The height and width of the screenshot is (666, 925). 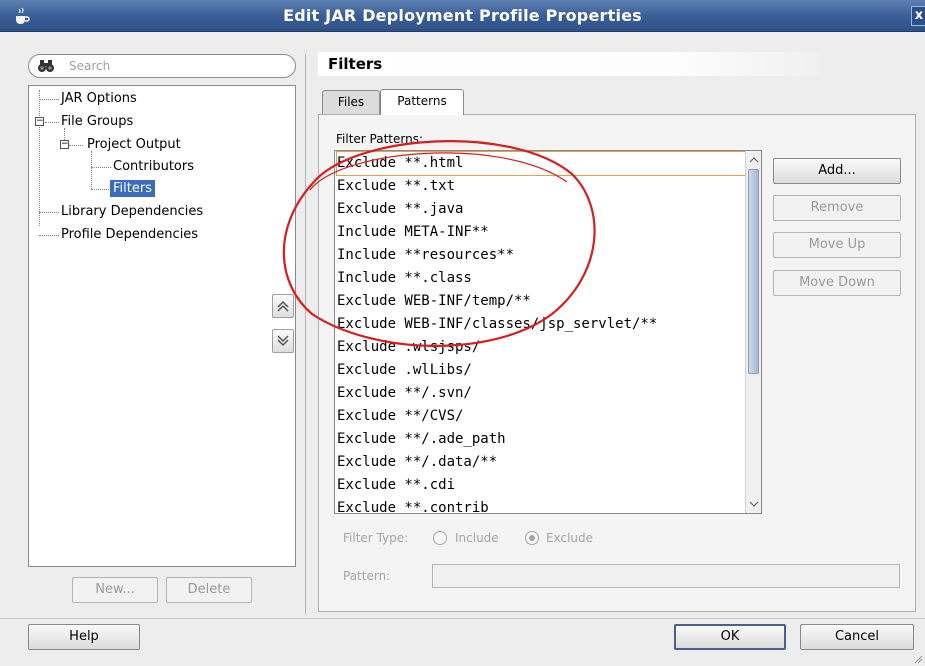 I want to click on tree-item-label: Profile Dependencies, so click(x=130, y=234).